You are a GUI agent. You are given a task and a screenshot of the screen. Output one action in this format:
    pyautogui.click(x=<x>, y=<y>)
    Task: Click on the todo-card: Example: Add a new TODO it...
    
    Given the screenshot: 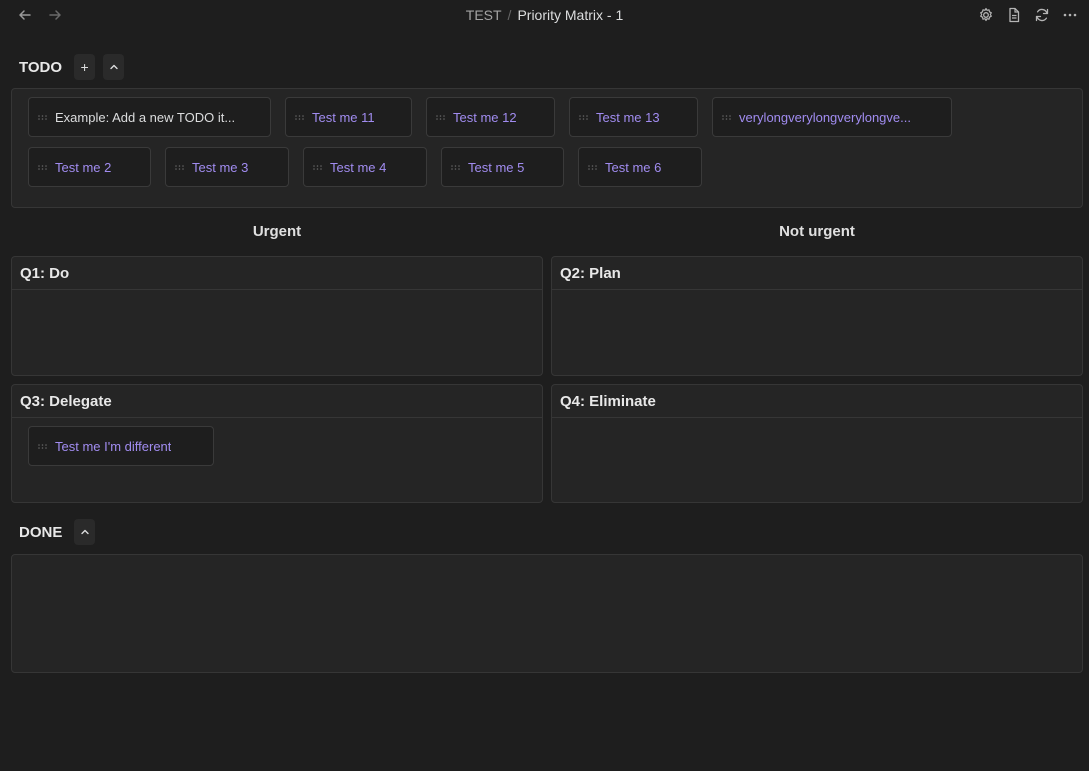 What is the action you would take?
    pyautogui.click(x=149, y=117)
    